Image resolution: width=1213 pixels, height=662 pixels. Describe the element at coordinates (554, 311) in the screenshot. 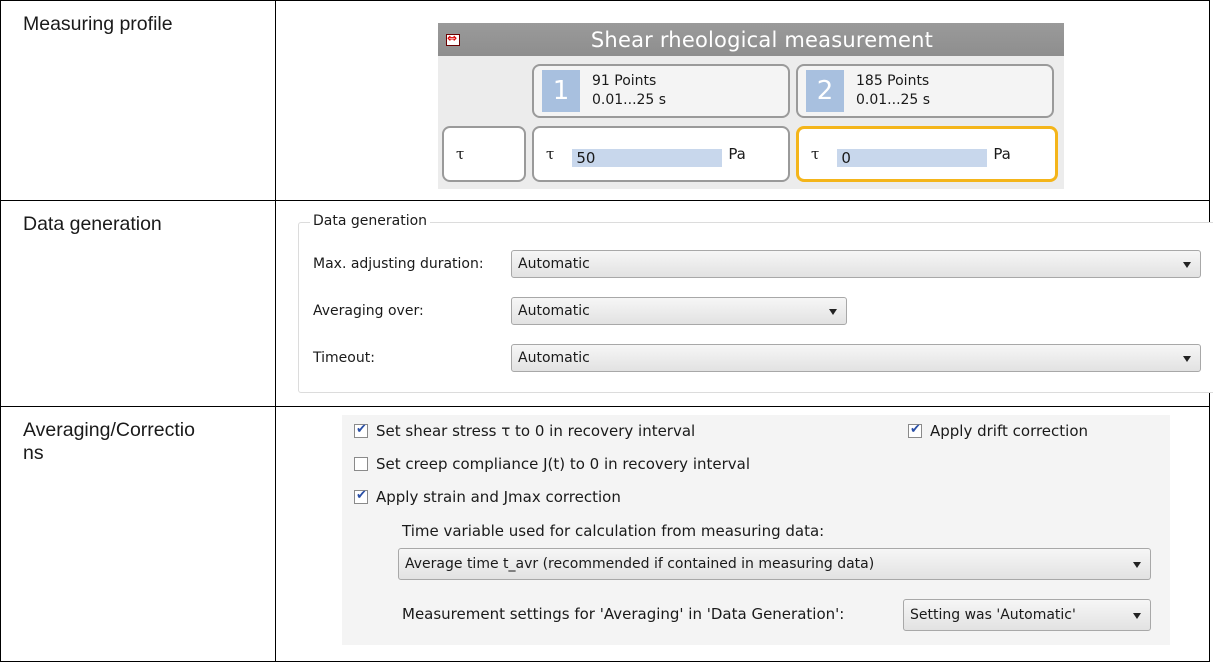

I see `averaging-over-value: Automatic` at that location.